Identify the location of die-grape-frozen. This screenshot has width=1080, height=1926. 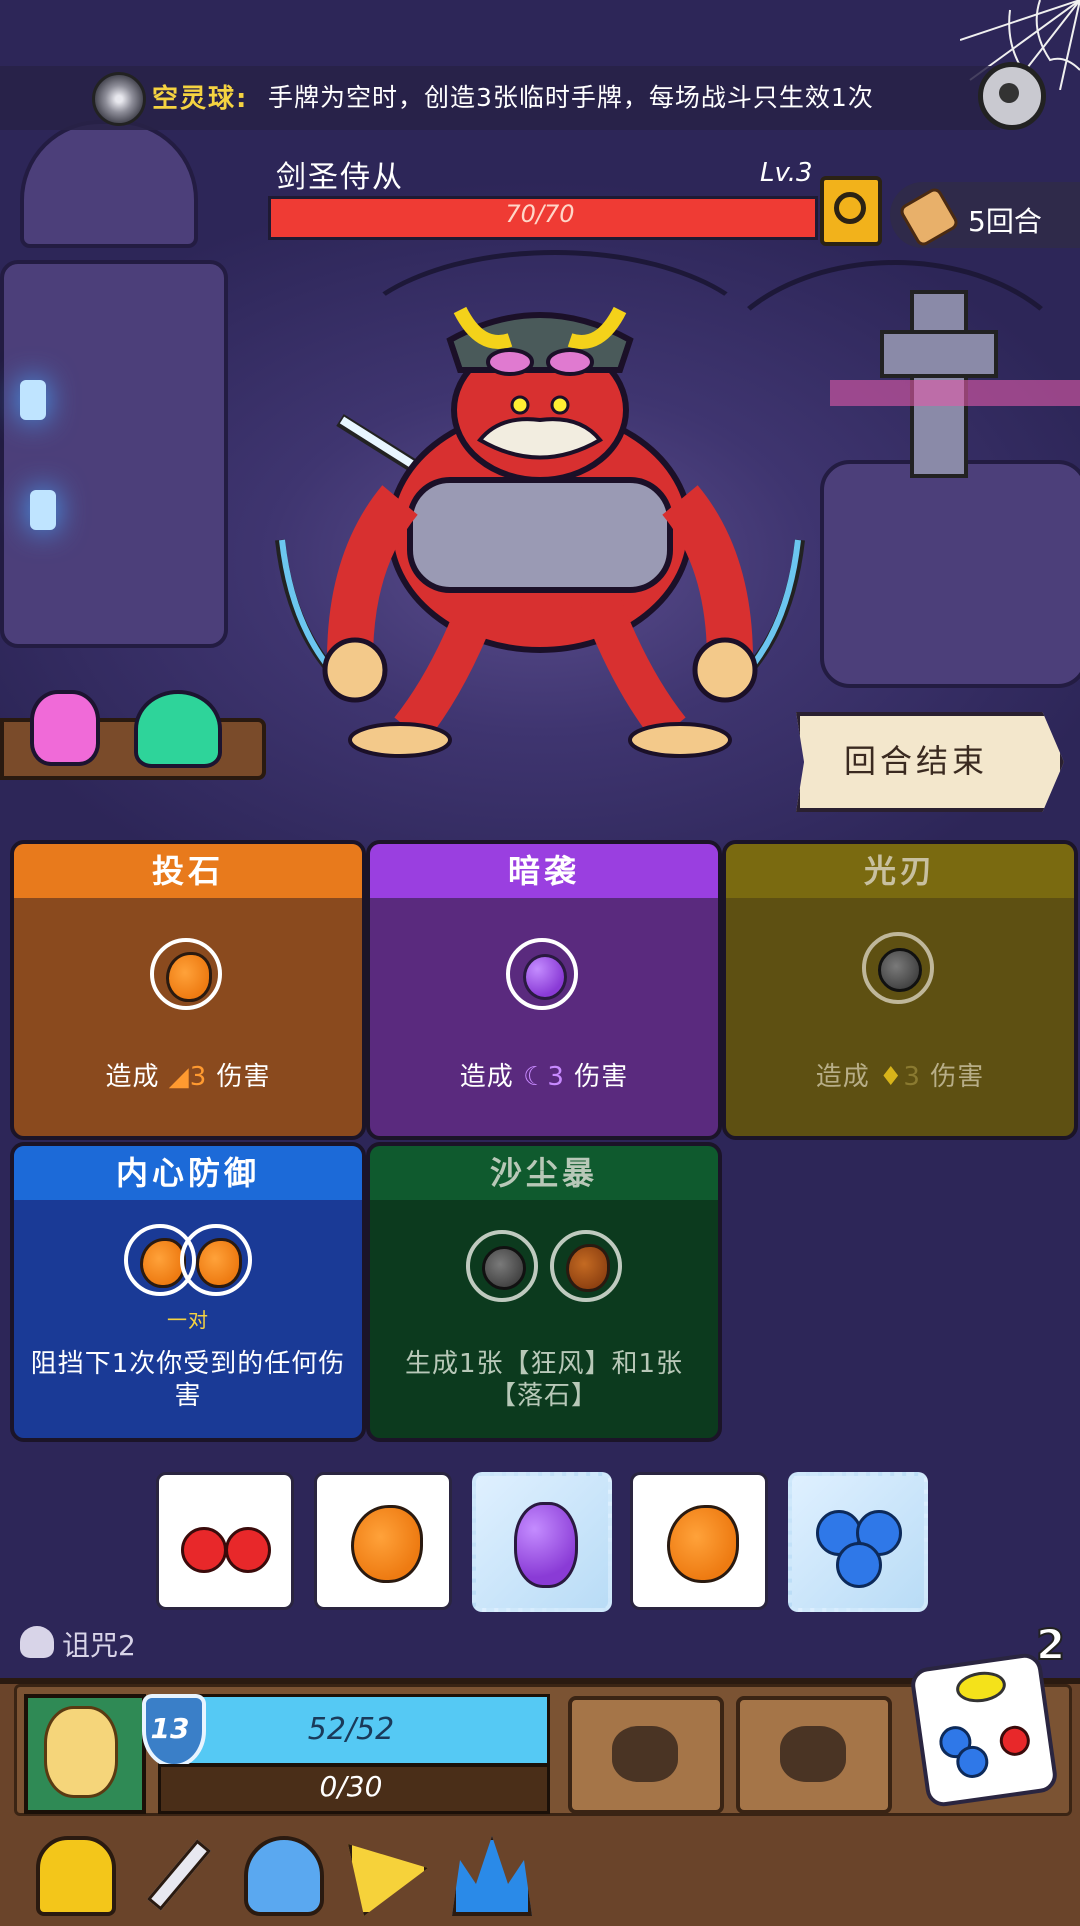
(542, 1542).